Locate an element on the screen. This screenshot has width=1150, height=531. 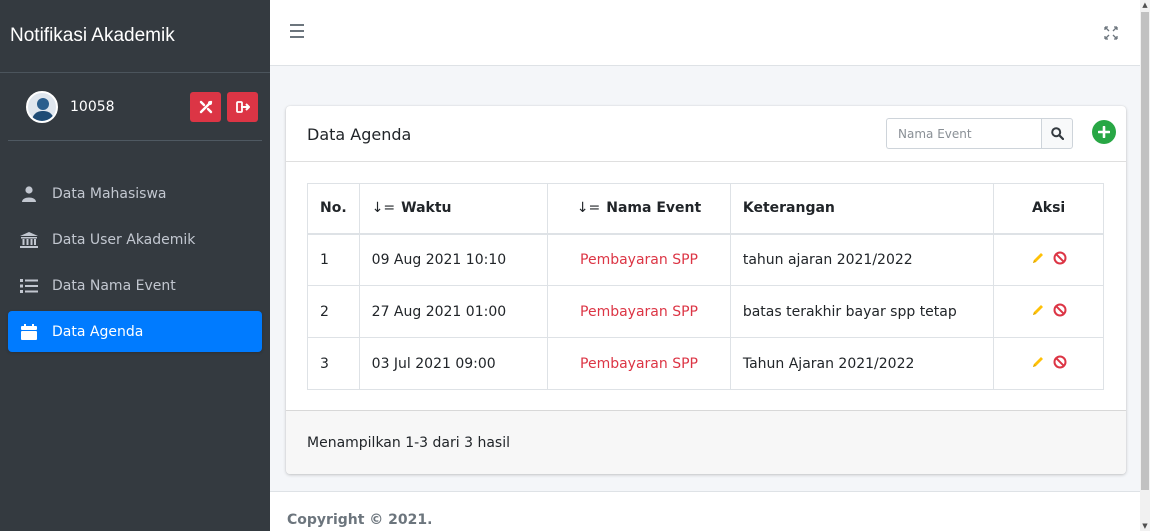
cell-waktu: 03 Jul 2021 09:00 is located at coordinates (453, 363).